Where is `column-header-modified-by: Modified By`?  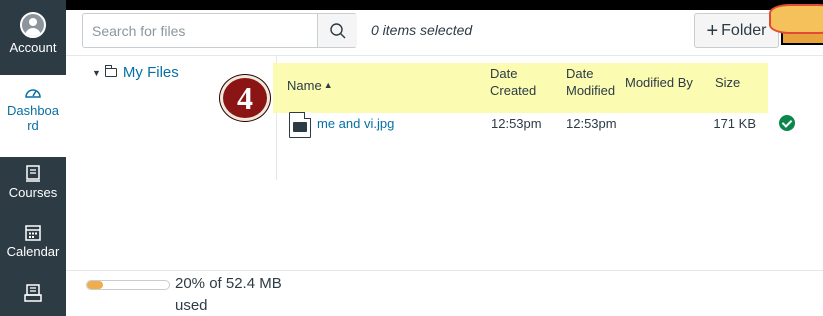 column-header-modified-by: Modified By is located at coordinates (659, 82).